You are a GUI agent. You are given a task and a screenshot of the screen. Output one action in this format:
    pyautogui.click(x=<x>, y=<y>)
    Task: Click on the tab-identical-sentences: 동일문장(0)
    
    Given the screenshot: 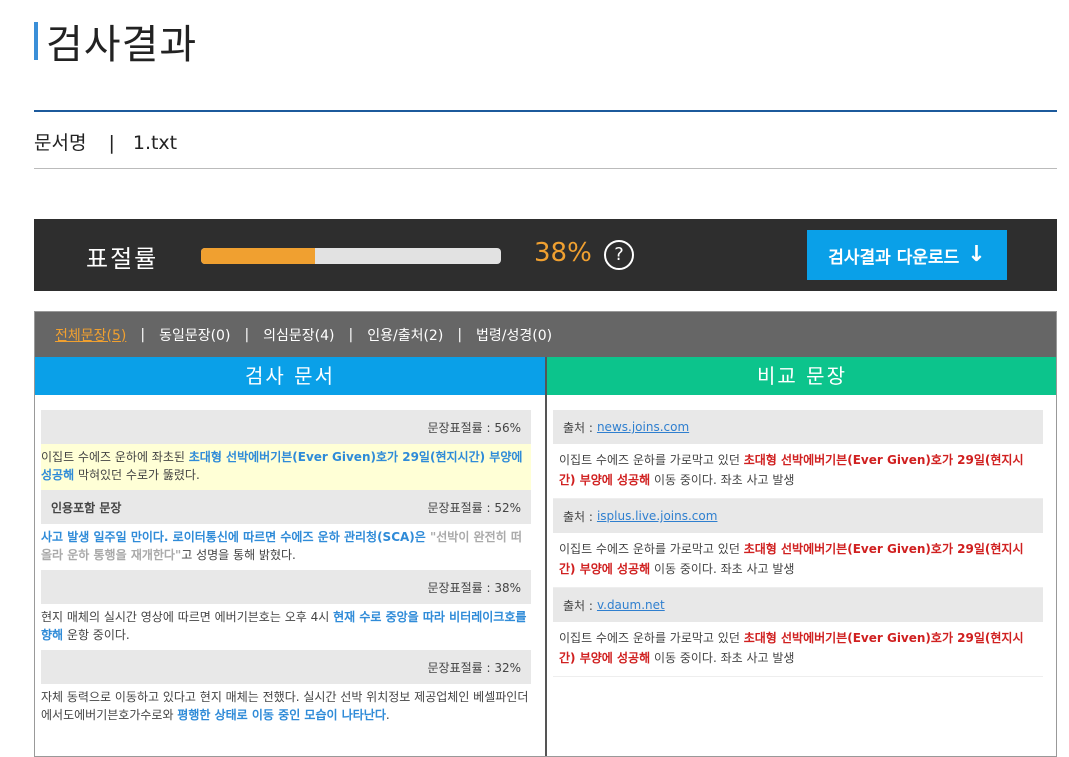 What is the action you would take?
    pyautogui.click(x=194, y=335)
    